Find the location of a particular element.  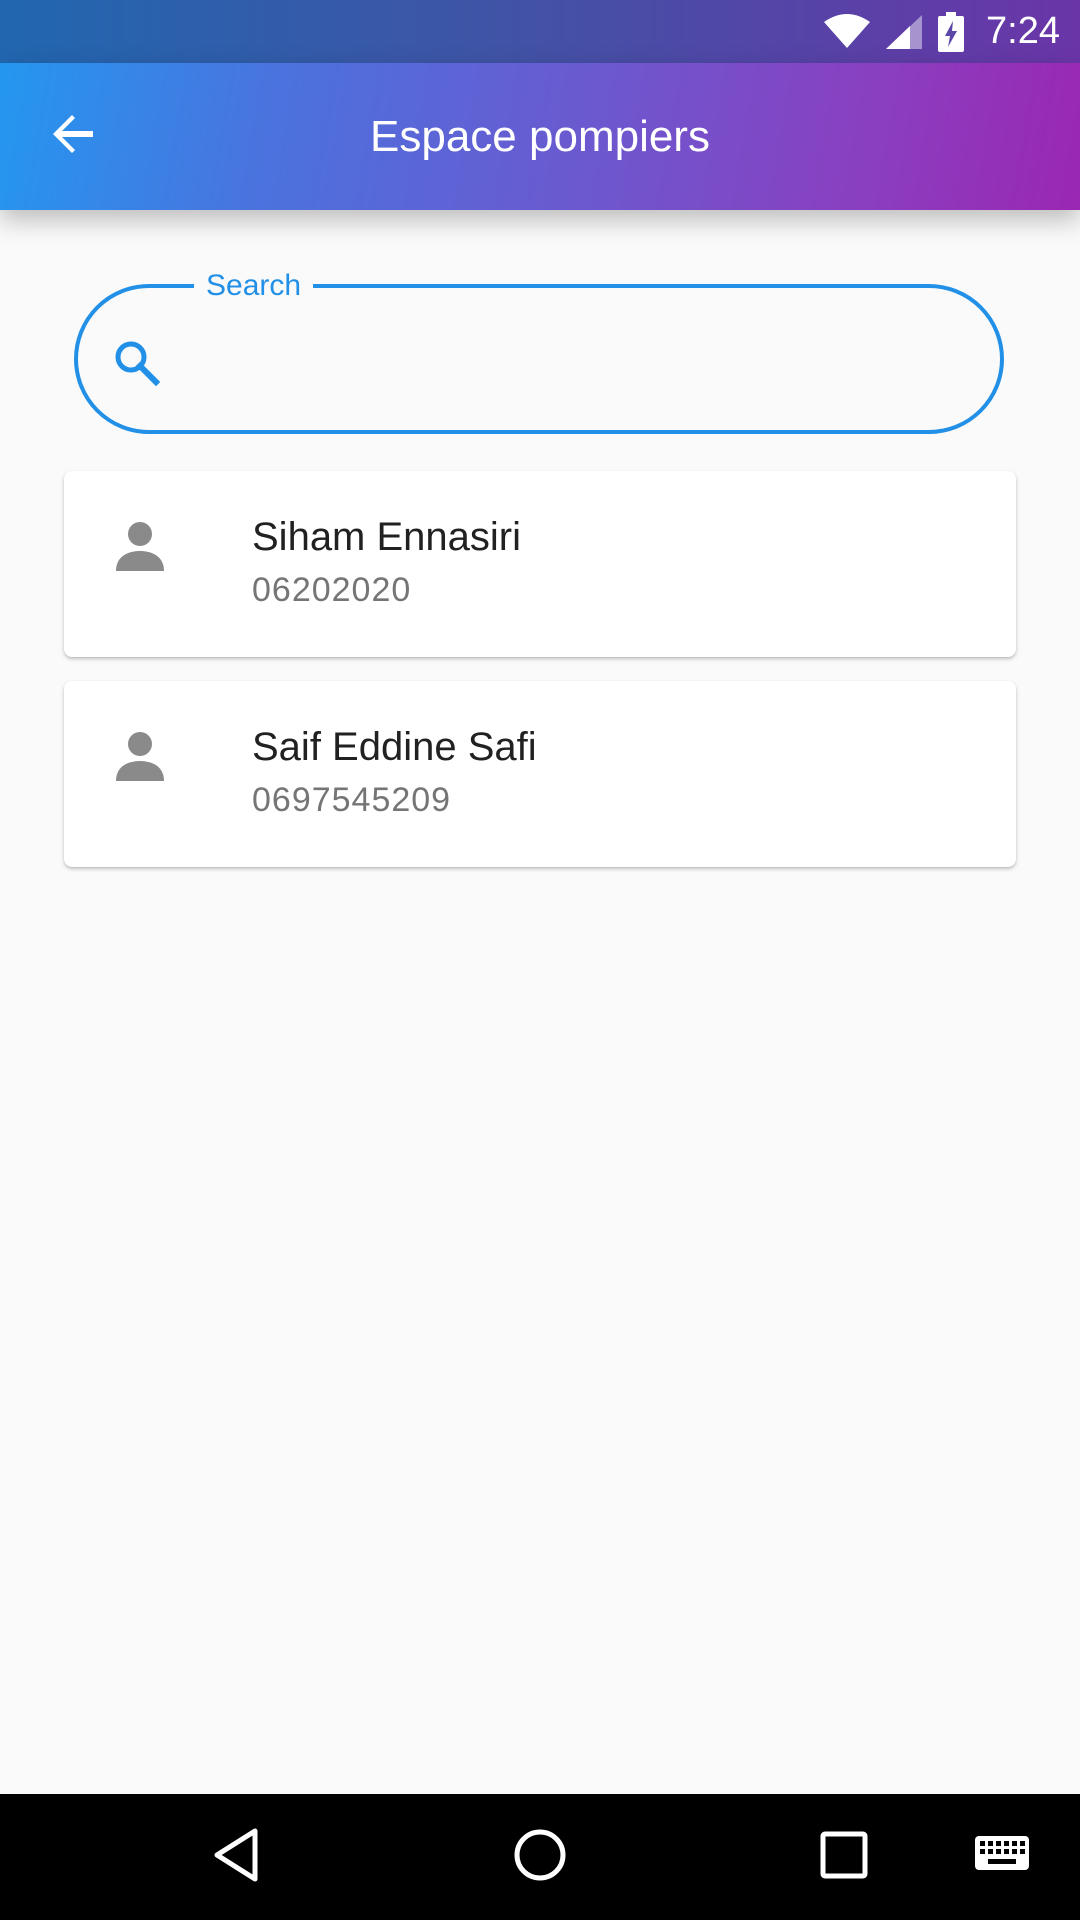

home-circle-icon is located at coordinates (540, 1857).